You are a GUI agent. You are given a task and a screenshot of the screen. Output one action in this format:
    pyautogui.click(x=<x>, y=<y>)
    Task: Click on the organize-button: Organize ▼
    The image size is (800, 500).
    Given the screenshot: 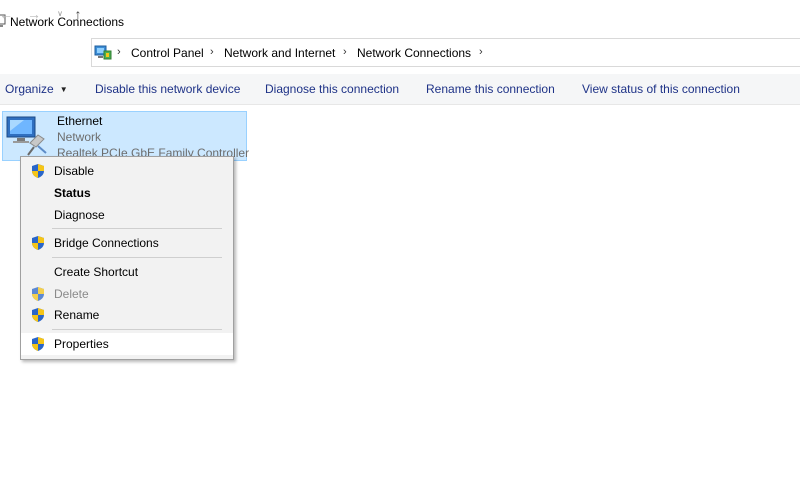 What is the action you would take?
    pyautogui.click(x=36, y=89)
    